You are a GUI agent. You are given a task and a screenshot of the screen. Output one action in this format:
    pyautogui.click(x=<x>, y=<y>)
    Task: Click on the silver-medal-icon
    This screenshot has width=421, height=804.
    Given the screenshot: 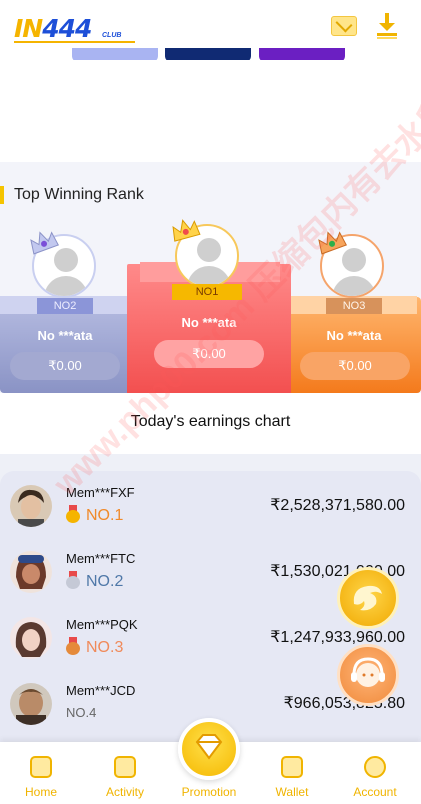 What is the action you would take?
    pyautogui.click(x=73, y=580)
    